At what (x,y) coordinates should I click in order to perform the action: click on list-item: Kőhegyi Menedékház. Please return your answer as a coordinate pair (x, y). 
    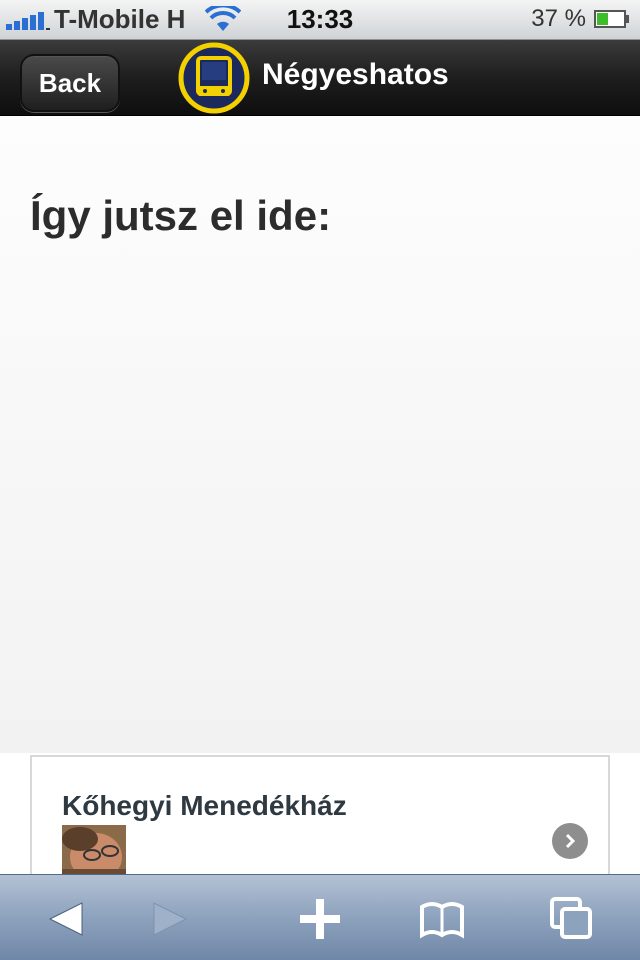
    Looking at the image, I should click on (320, 816).